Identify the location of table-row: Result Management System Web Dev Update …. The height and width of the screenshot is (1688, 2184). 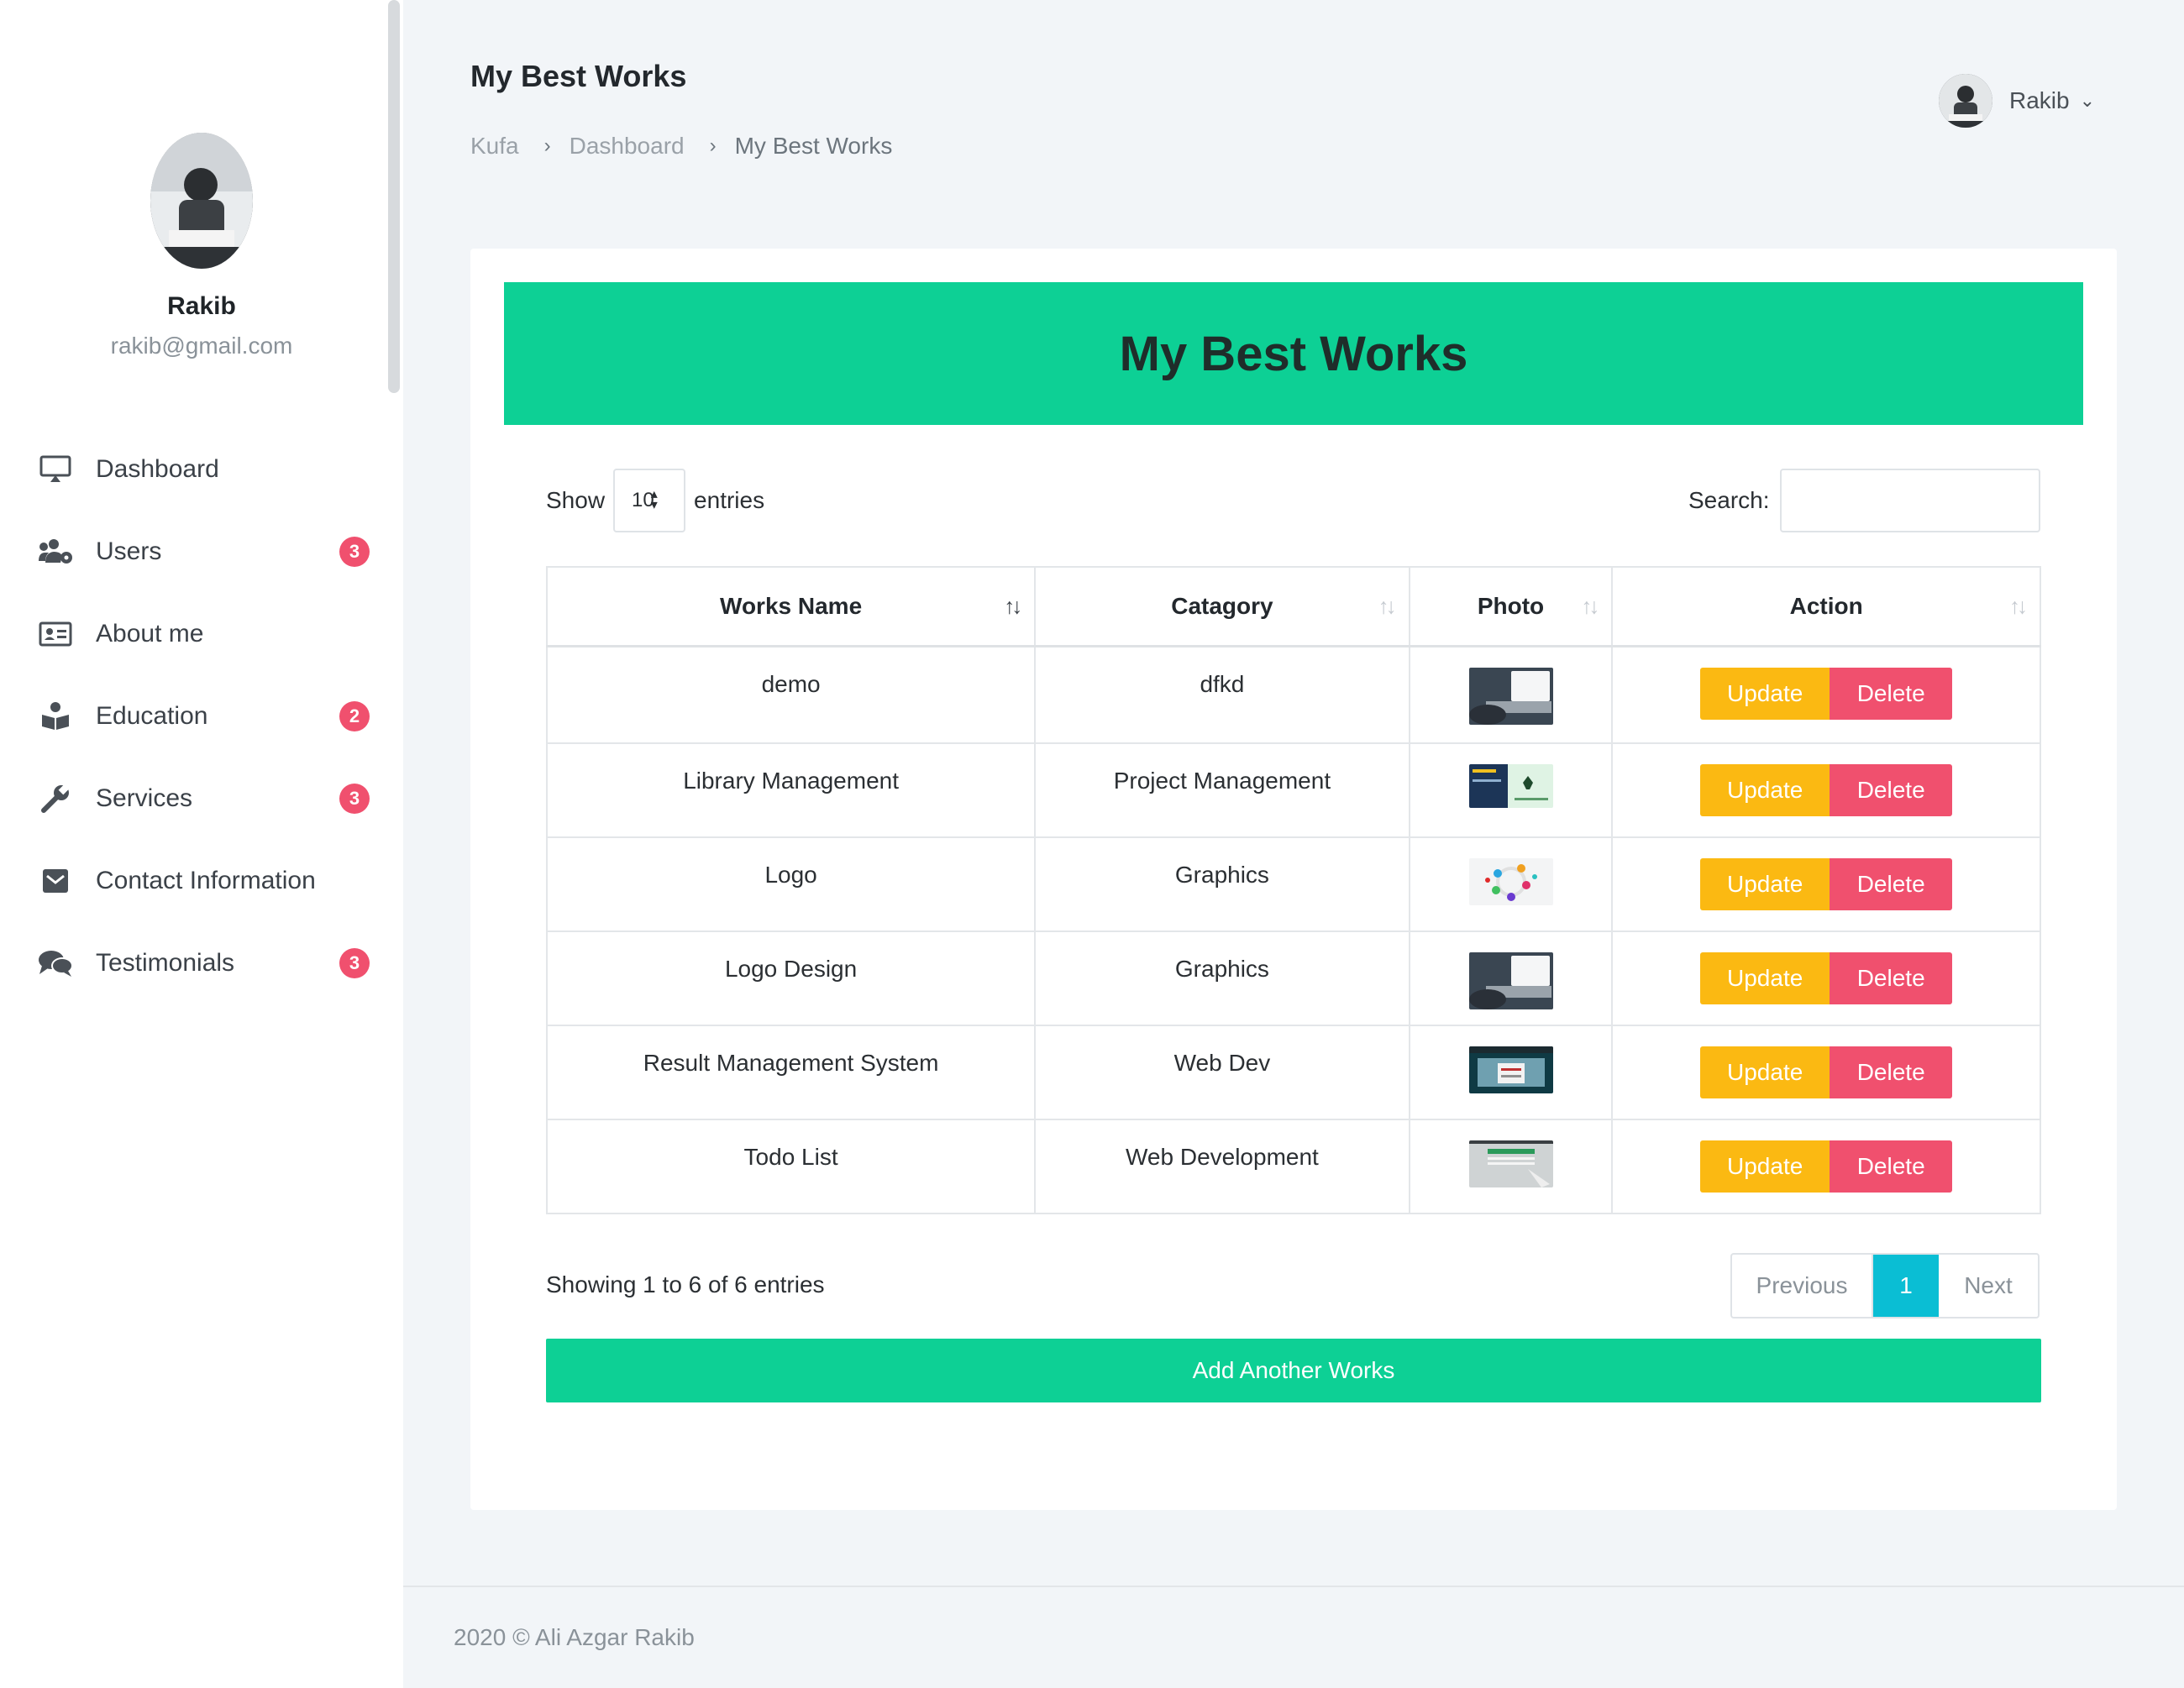
(1293, 1072).